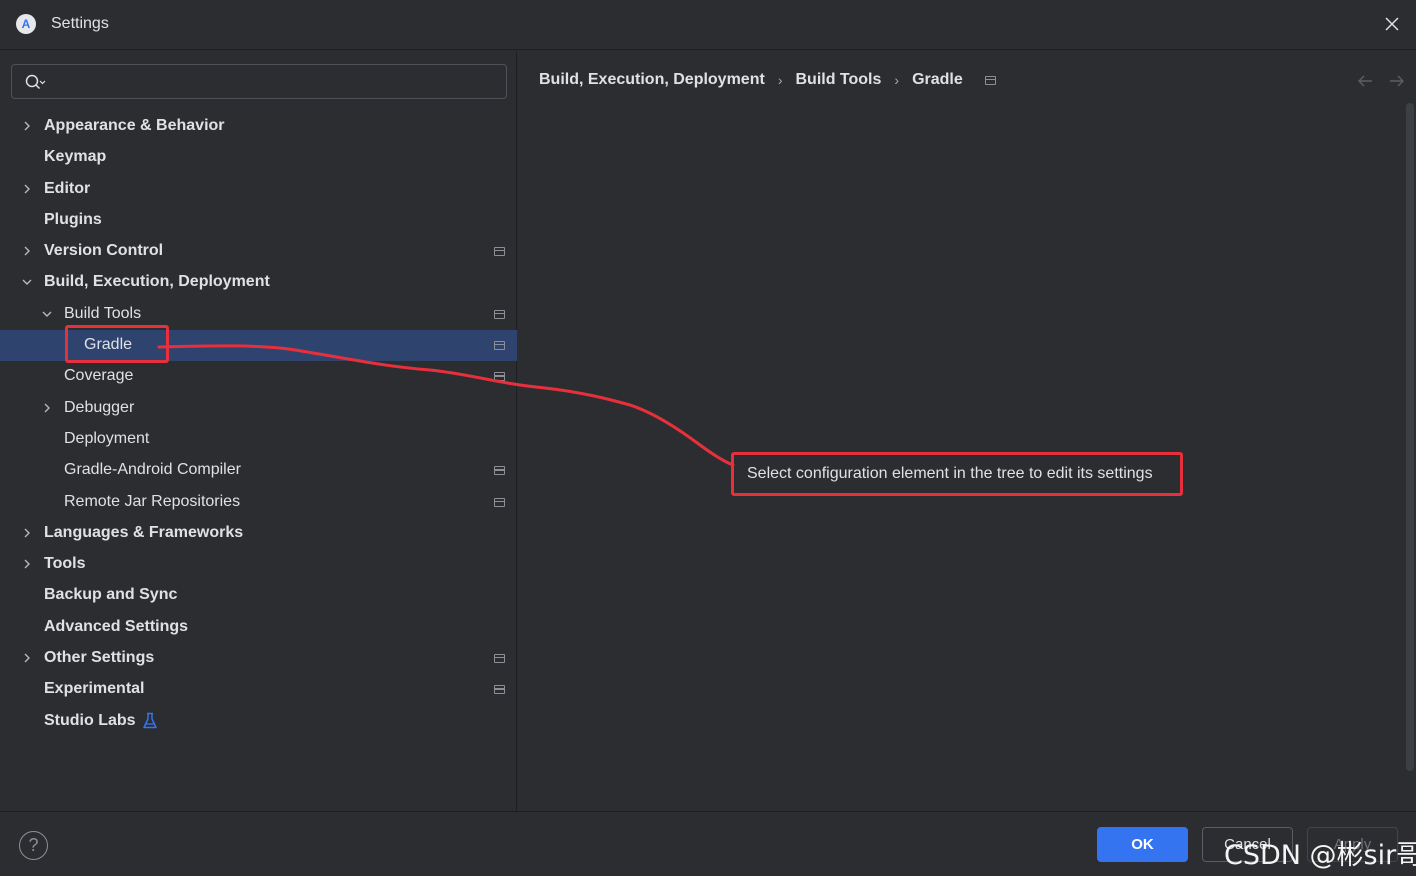 This screenshot has height=876, width=1416. I want to click on tree-item-studio-labs: Studio Labs, so click(258, 721).